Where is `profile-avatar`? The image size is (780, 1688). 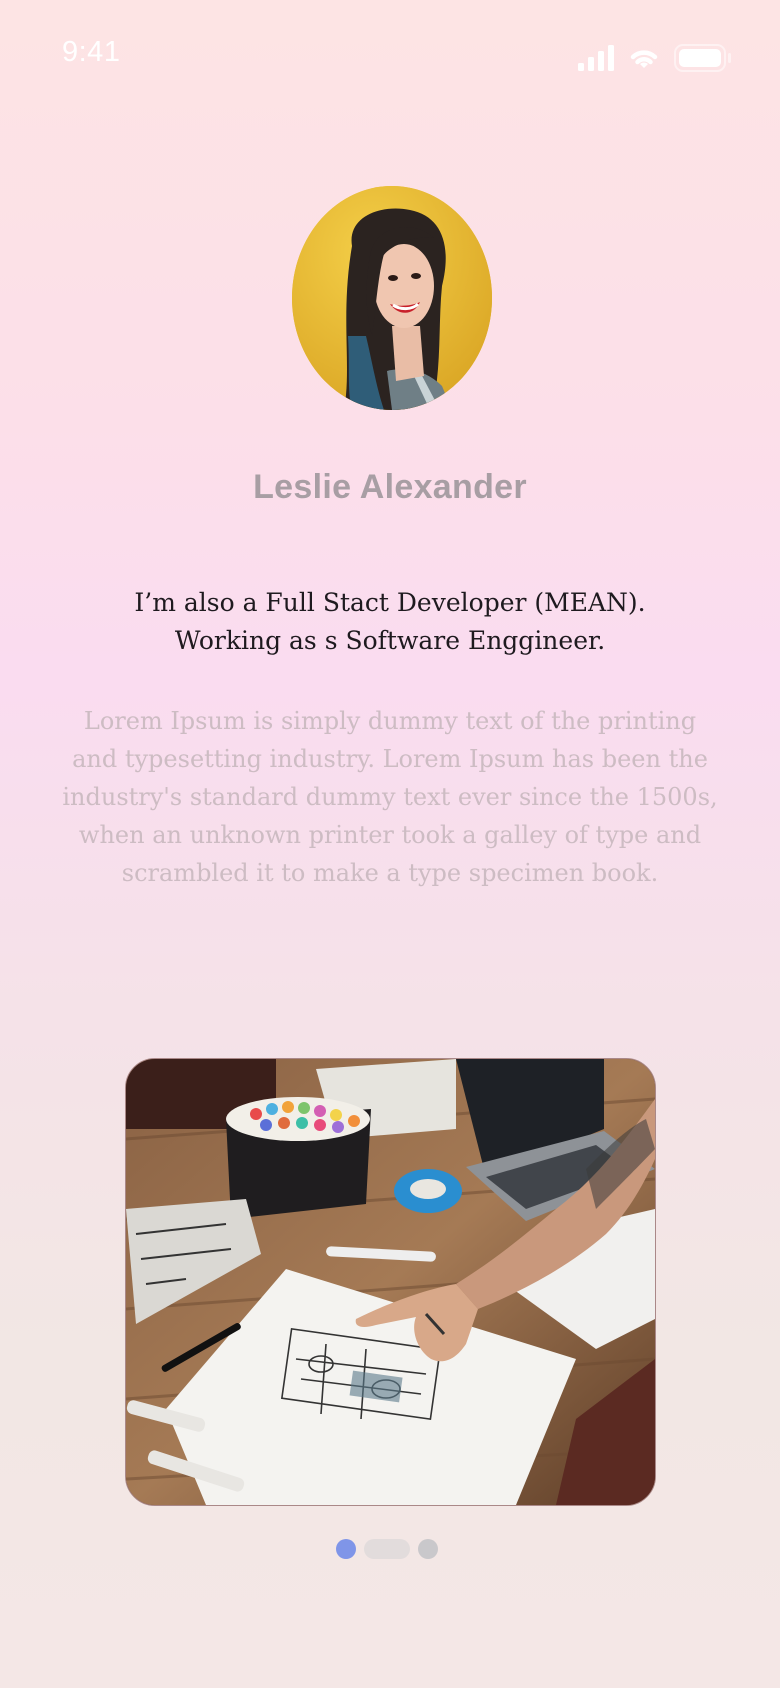 profile-avatar is located at coordinates (392, 298).